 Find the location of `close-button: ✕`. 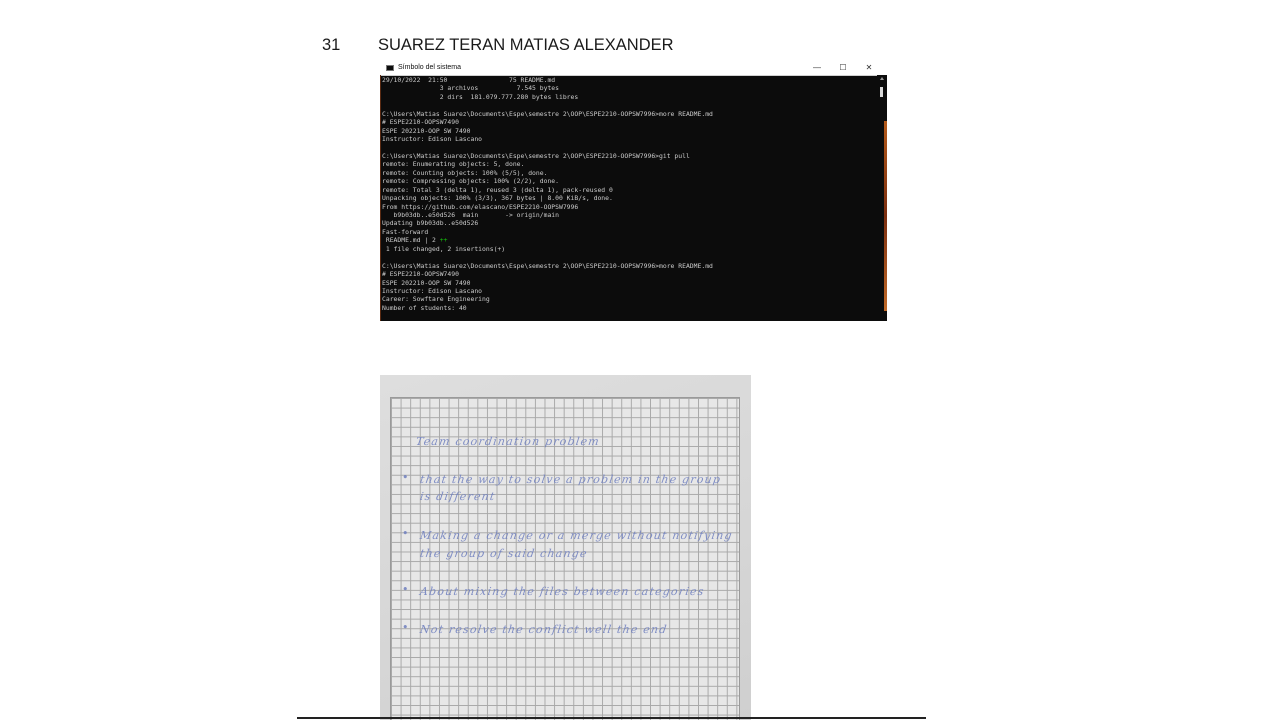

close-button: ✕ is located at coordinates (869, 68).